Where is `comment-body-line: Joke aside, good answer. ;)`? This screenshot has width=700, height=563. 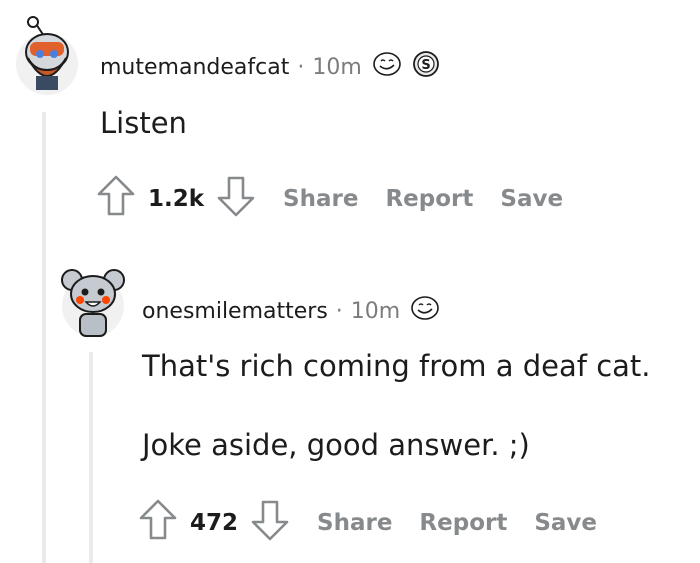
comment-body-line: Joke aside, good answer. ;) is located at coordinates (336, 445).